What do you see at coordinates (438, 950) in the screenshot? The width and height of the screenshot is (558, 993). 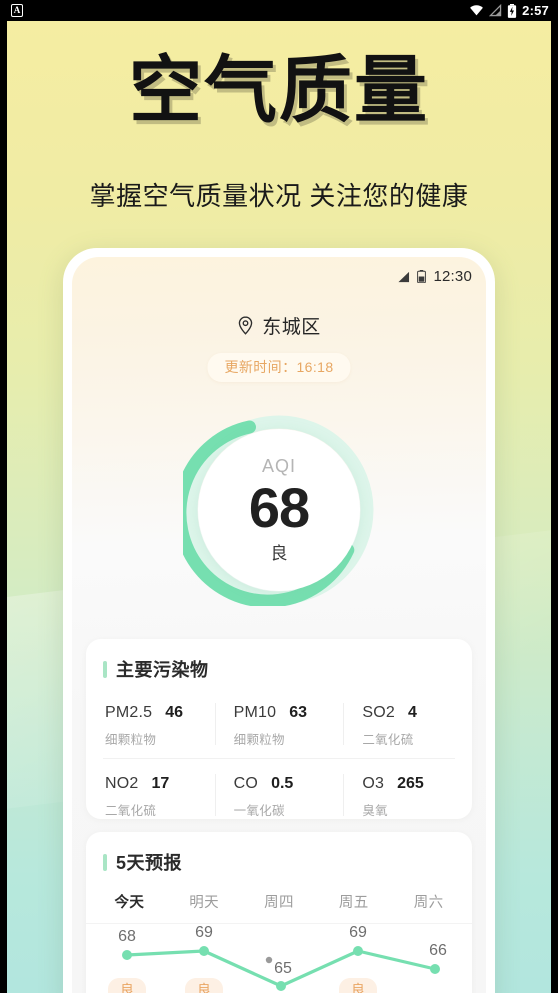 I see `forecast-value: 66` at bounding box center [438, 950].